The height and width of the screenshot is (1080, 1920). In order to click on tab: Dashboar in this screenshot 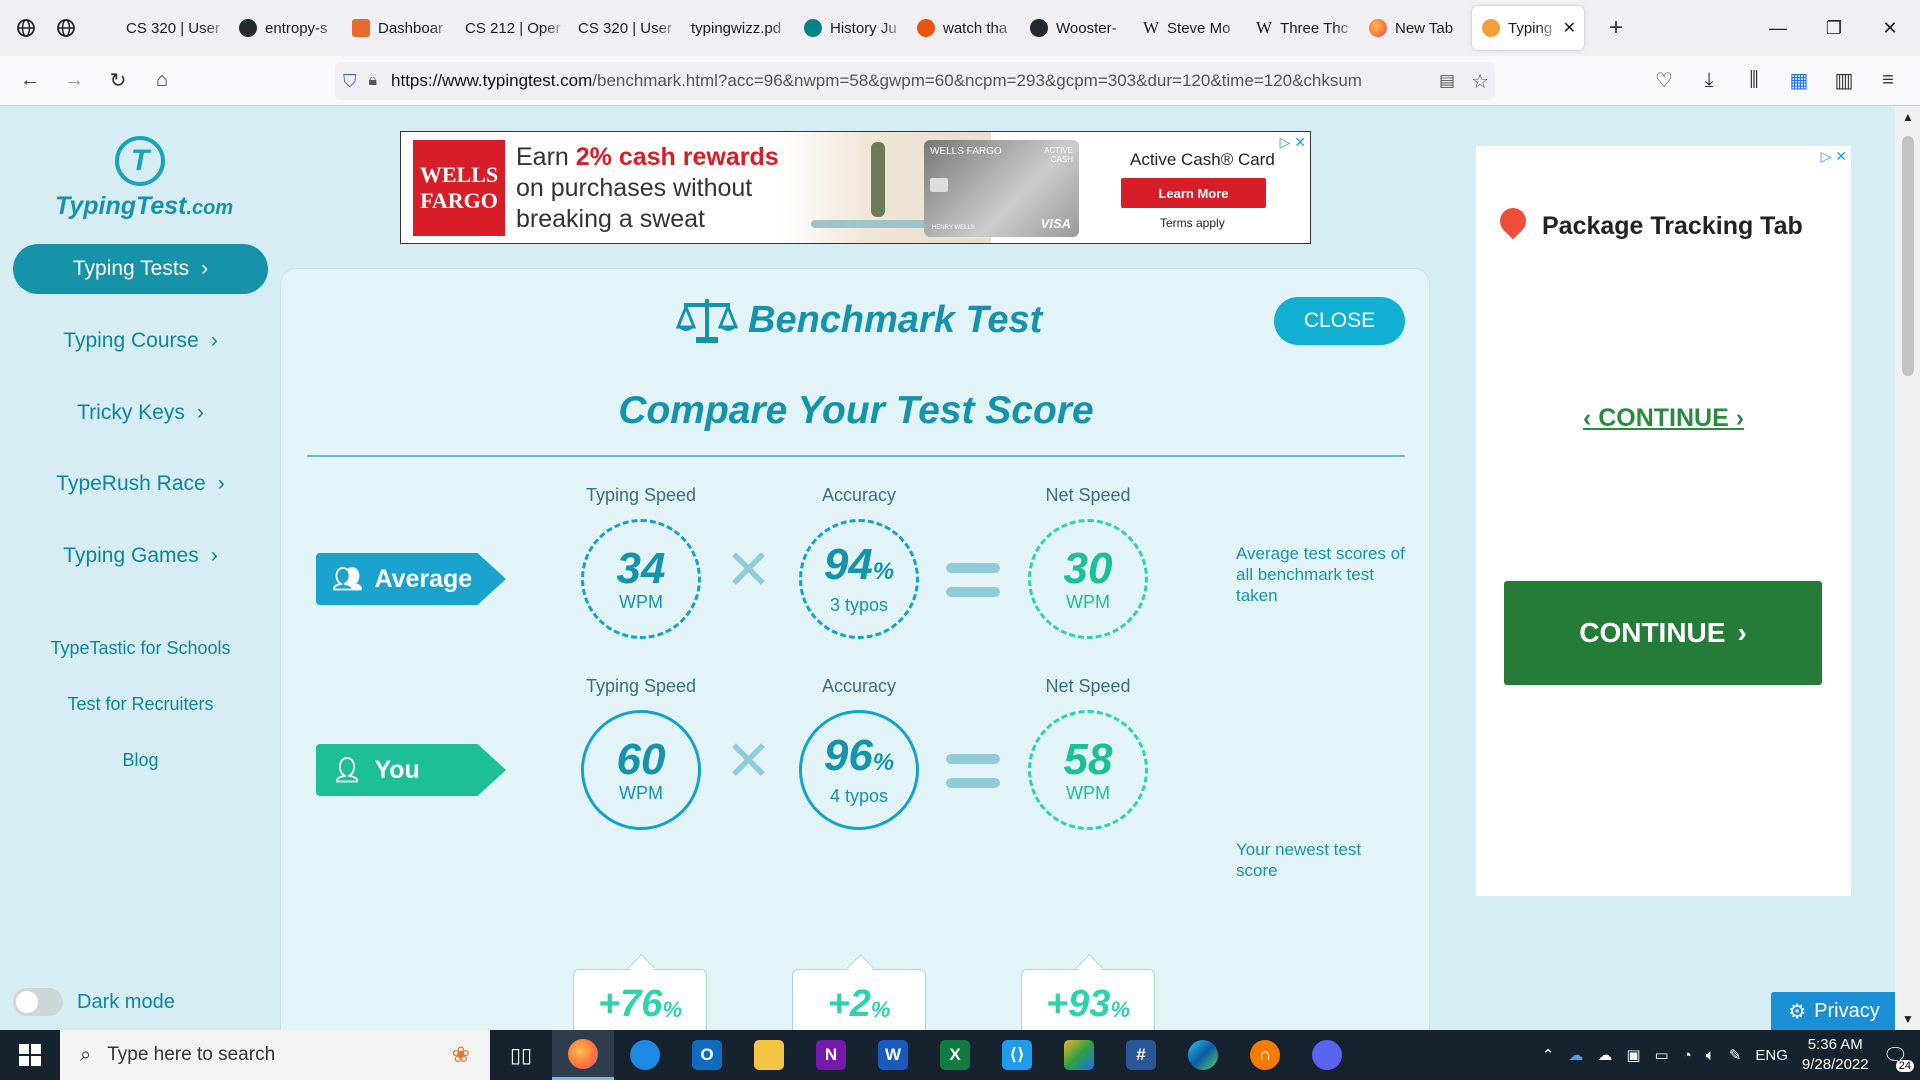, I will do `click(398, 28)`.